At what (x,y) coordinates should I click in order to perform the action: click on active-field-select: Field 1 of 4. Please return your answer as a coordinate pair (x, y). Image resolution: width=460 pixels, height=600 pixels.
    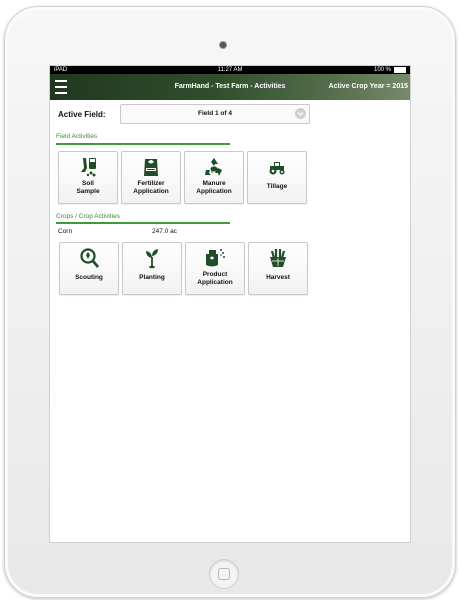
    Looking at the image, I should click on (215, 114).